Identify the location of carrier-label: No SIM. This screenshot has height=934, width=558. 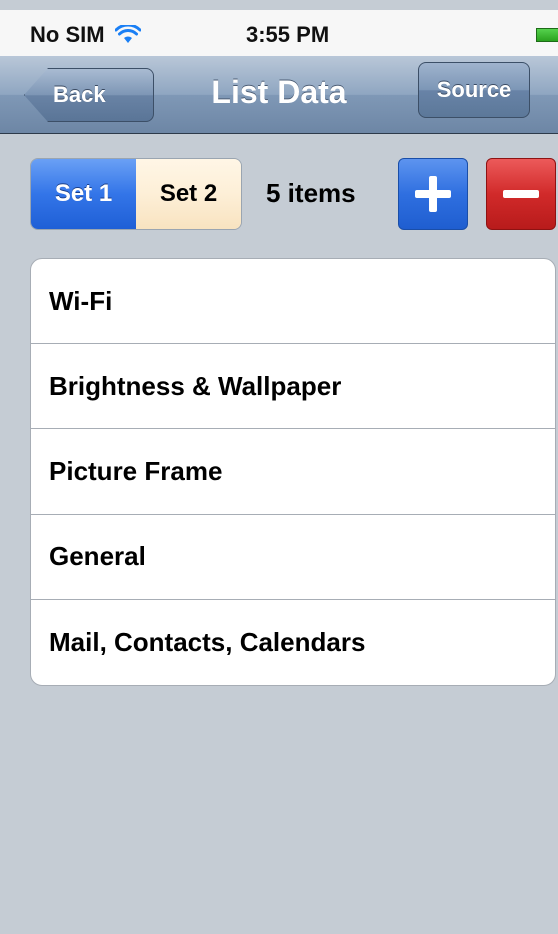
(67, 34).